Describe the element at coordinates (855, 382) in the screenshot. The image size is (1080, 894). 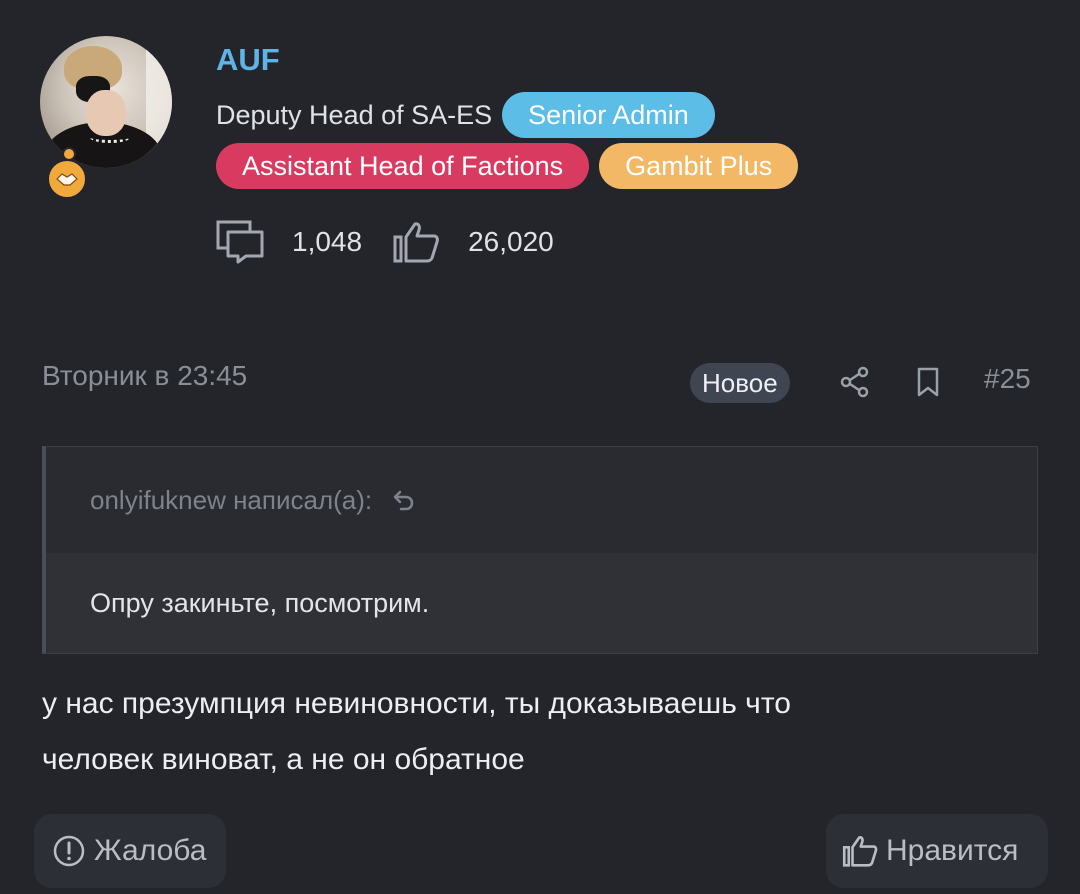
I see `share-icon` at that location.